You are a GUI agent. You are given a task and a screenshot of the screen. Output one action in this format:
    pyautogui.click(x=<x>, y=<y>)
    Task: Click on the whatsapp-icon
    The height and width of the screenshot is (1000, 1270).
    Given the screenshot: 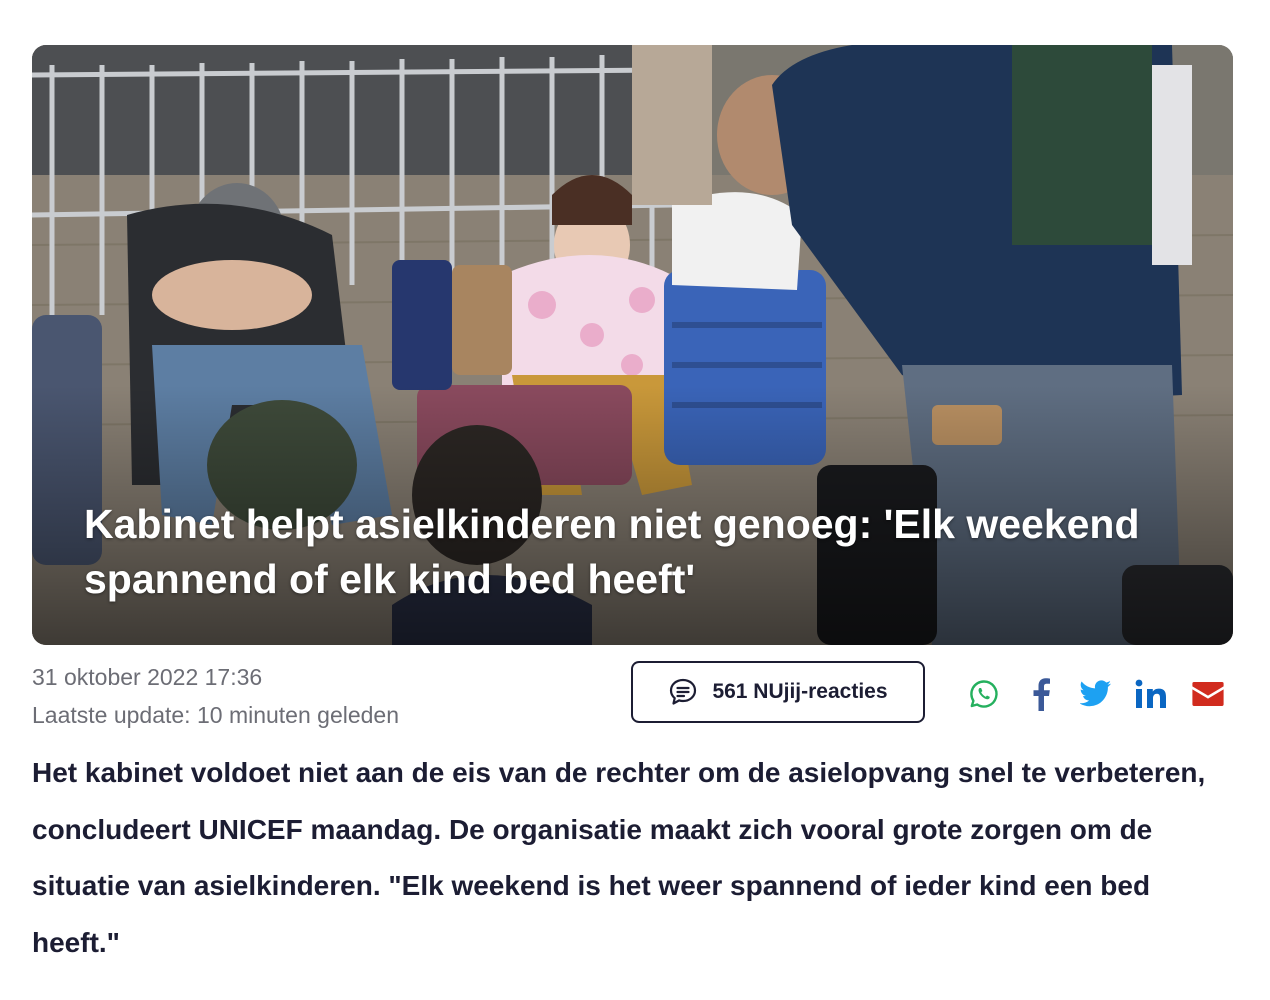 What is the action you would take?
    pyautogui.click(x=984, y=694)
    